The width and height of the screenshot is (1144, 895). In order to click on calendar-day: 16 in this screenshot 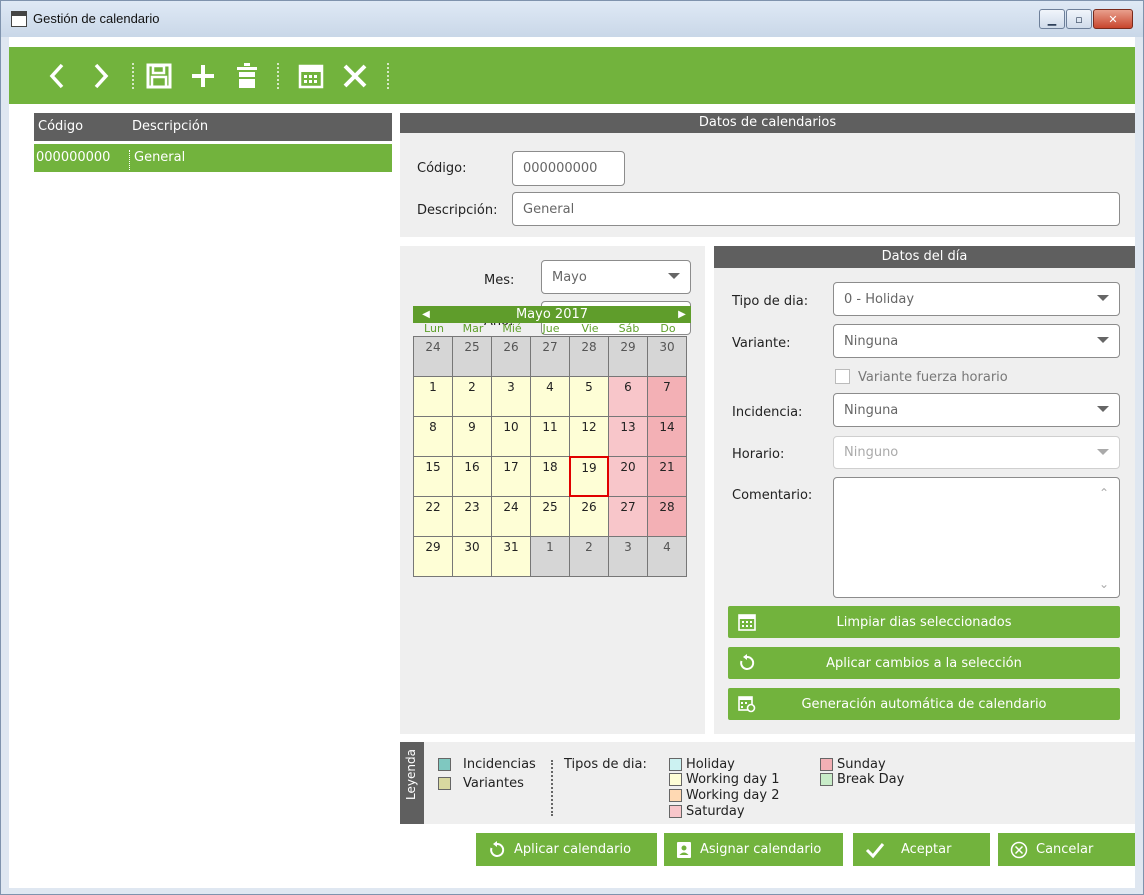, I will do `click(472, 476)`.